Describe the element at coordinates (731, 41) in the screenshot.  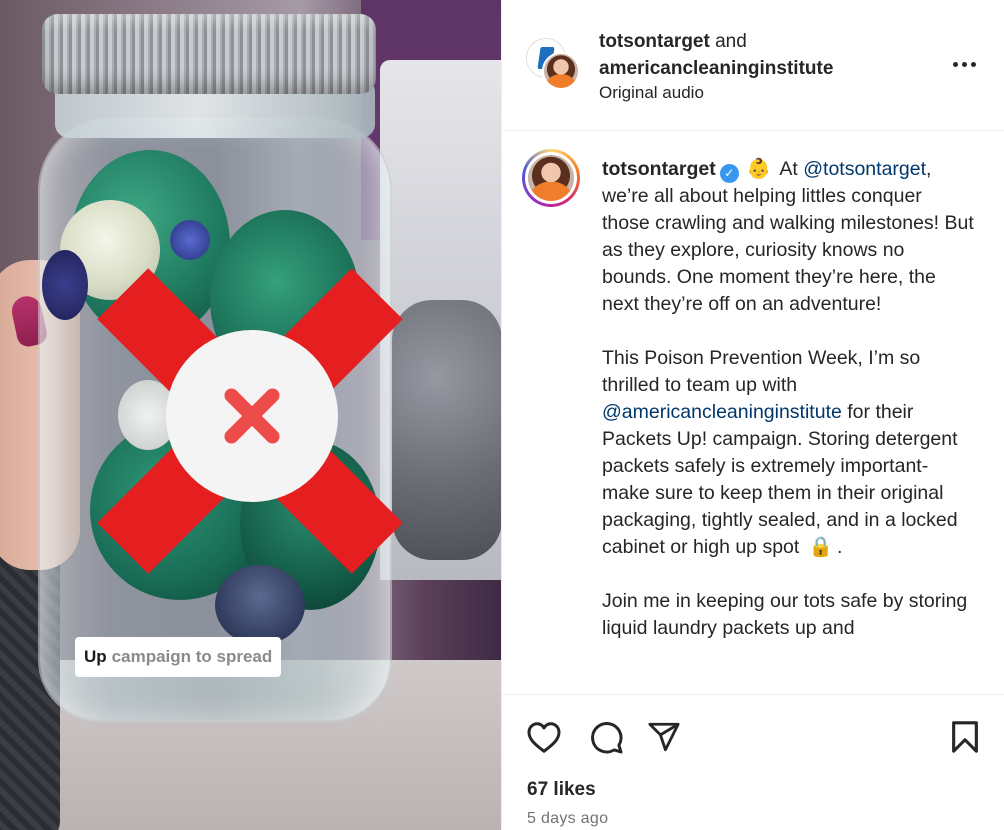
I see `header-and: and` at that location.